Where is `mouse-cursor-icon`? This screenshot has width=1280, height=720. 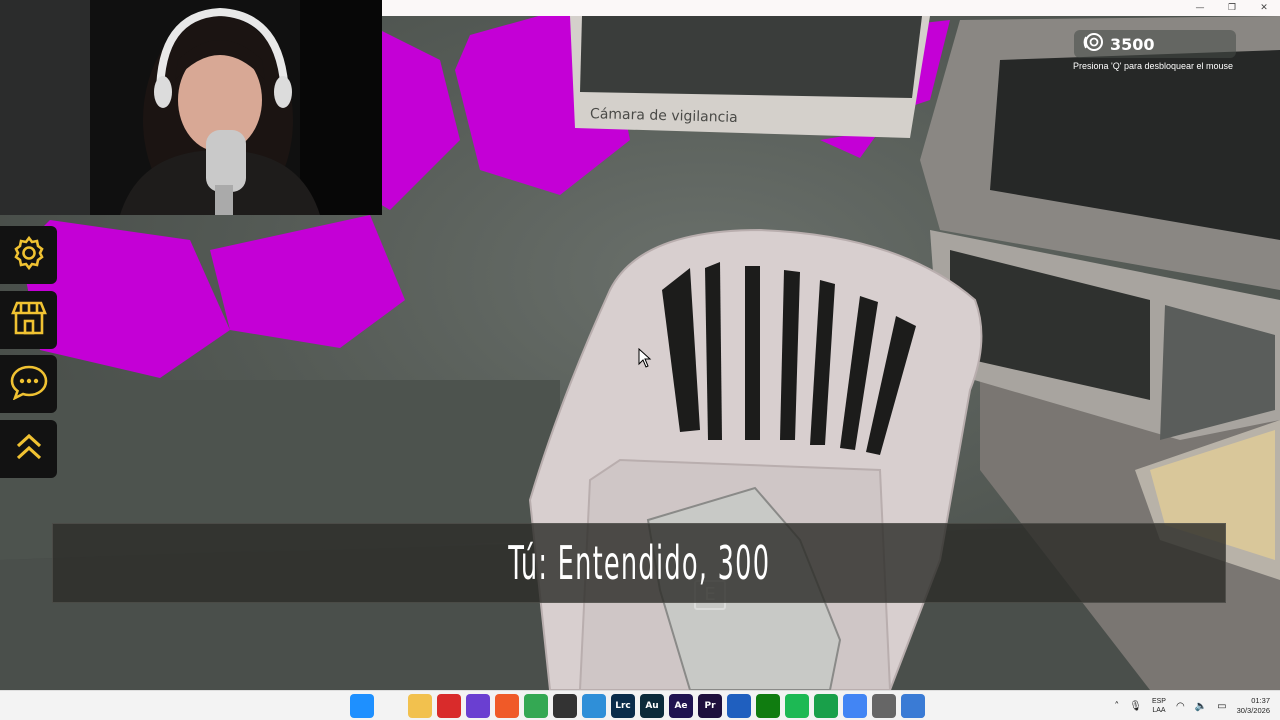 mouse-cursor-icon is located at coordinates (645, 359).